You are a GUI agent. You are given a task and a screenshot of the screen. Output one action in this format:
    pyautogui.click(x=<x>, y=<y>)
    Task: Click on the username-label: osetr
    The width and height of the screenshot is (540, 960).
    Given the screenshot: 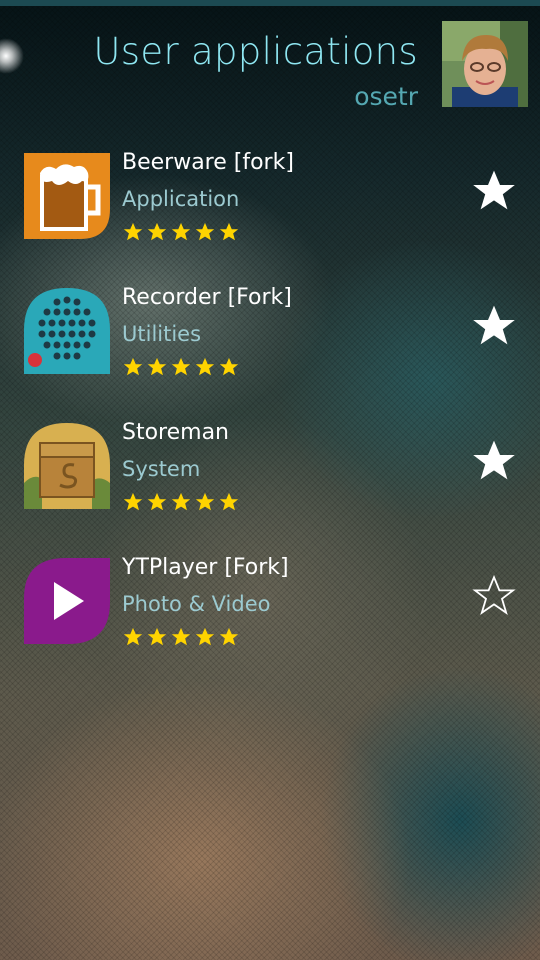 What is the action you would take?
    pyautogui.click(x=386, y=96)
    